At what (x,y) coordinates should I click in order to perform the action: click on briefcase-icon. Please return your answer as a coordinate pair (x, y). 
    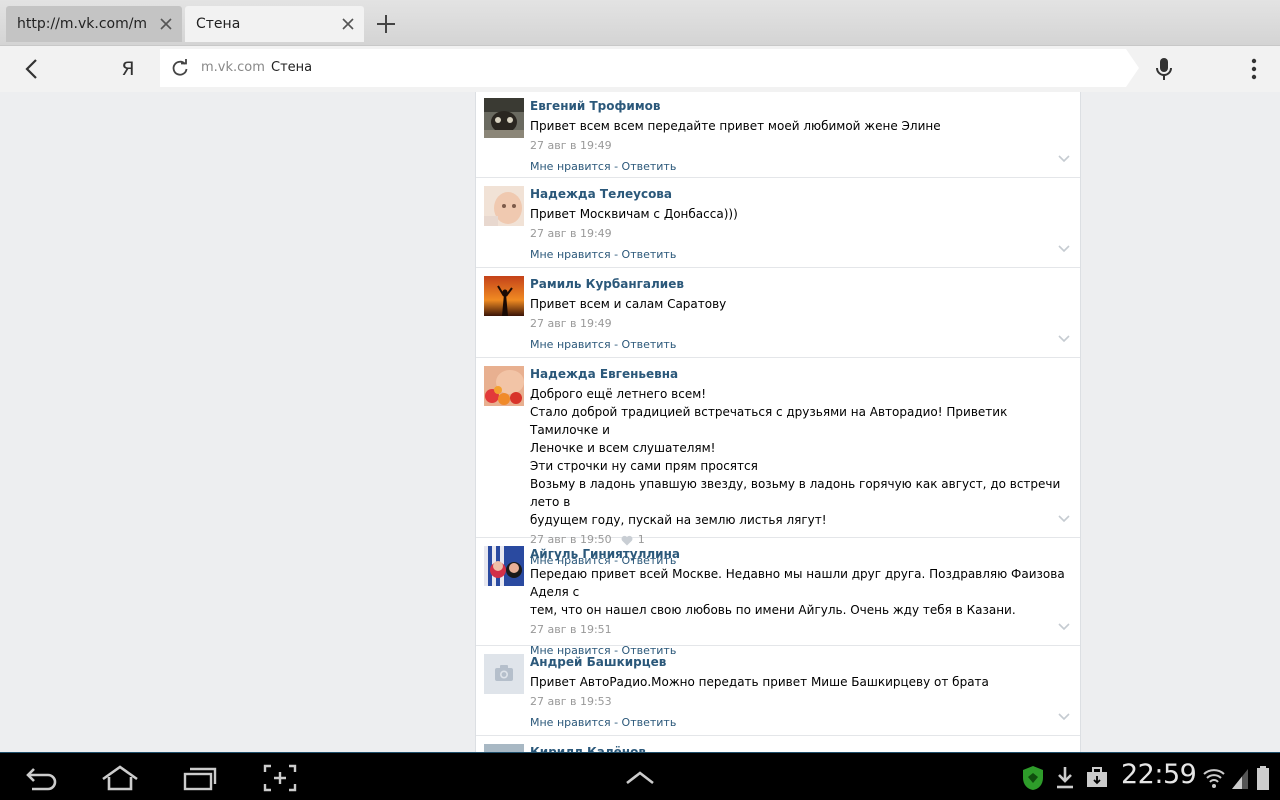
    Looking at the image, I should click on (1097, 777).